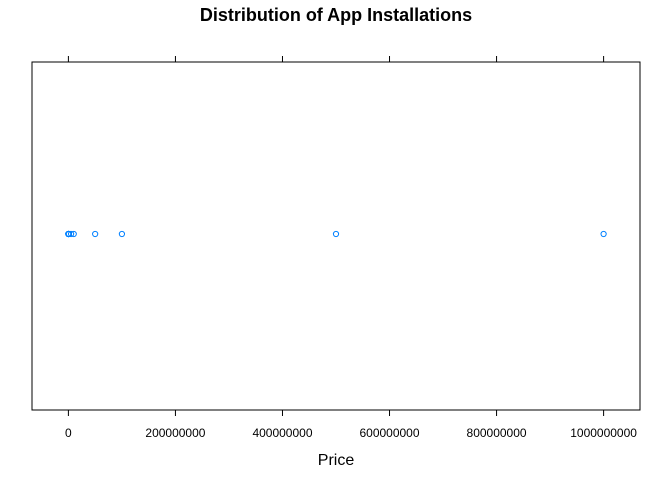  I want to click on x-axis-top-ticks, so click(336, 59).